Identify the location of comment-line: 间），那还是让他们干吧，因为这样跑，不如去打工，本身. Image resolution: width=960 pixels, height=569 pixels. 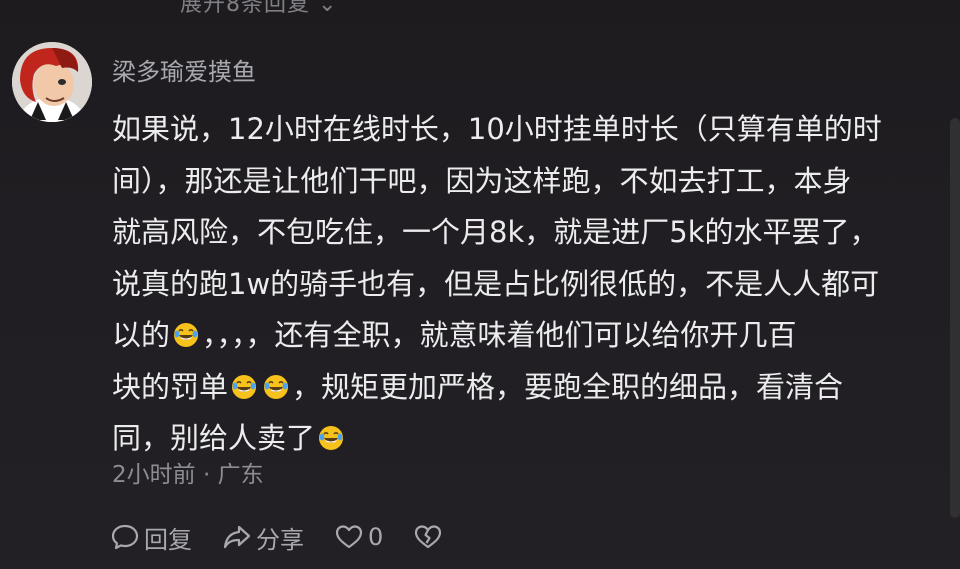
(522, 182).